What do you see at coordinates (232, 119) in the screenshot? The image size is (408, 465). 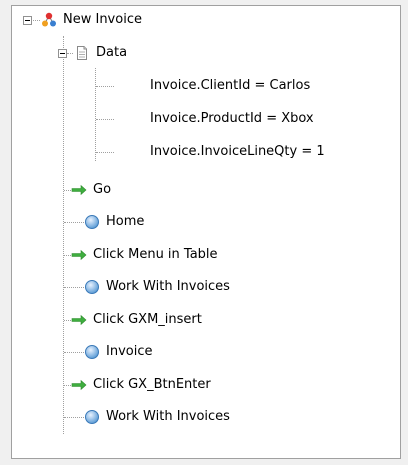 I see `data-item: Invoice.ProductId = Xbox` at bounding box center [232, 119].